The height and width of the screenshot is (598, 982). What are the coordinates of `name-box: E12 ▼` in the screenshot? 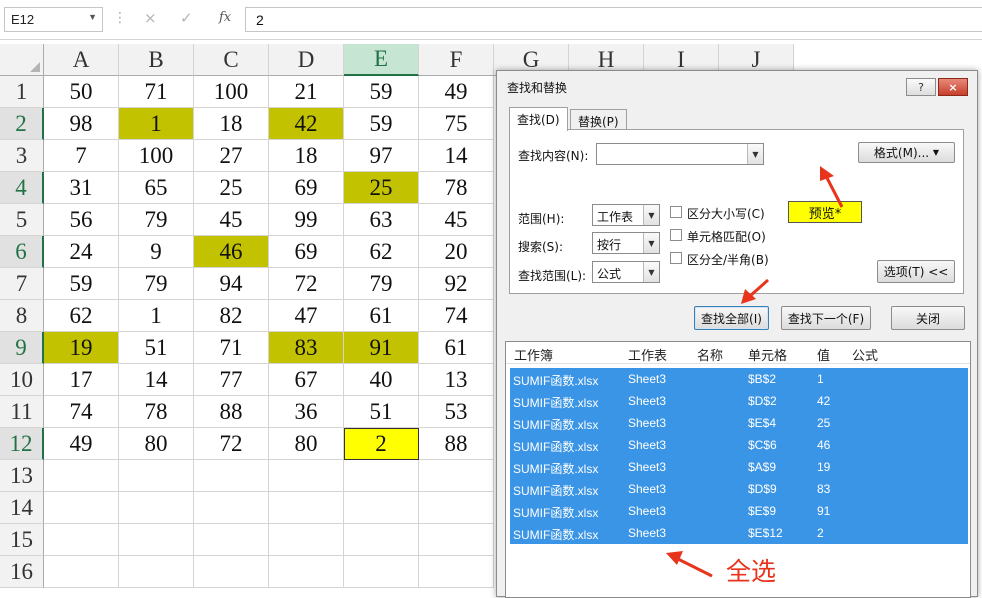 It's located at (53, 19).